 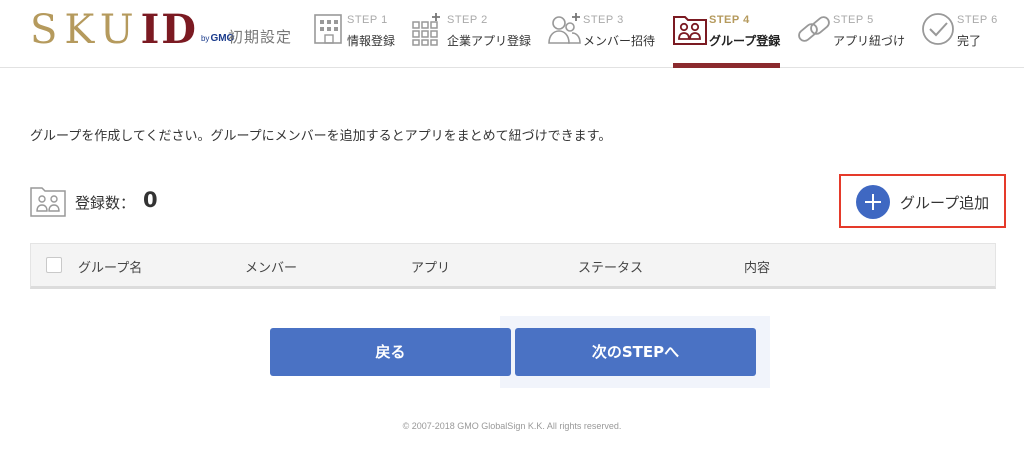 I want to click on step-2-label: 企業アプリ登録, so click(x=489, y=41).